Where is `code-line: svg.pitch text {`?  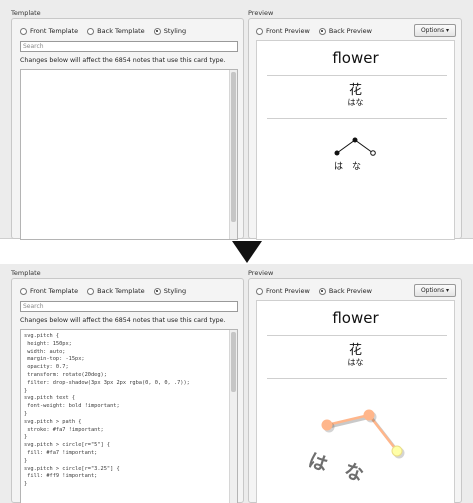
code-line: svg.pitch text { is located at coordinates (50, 398).